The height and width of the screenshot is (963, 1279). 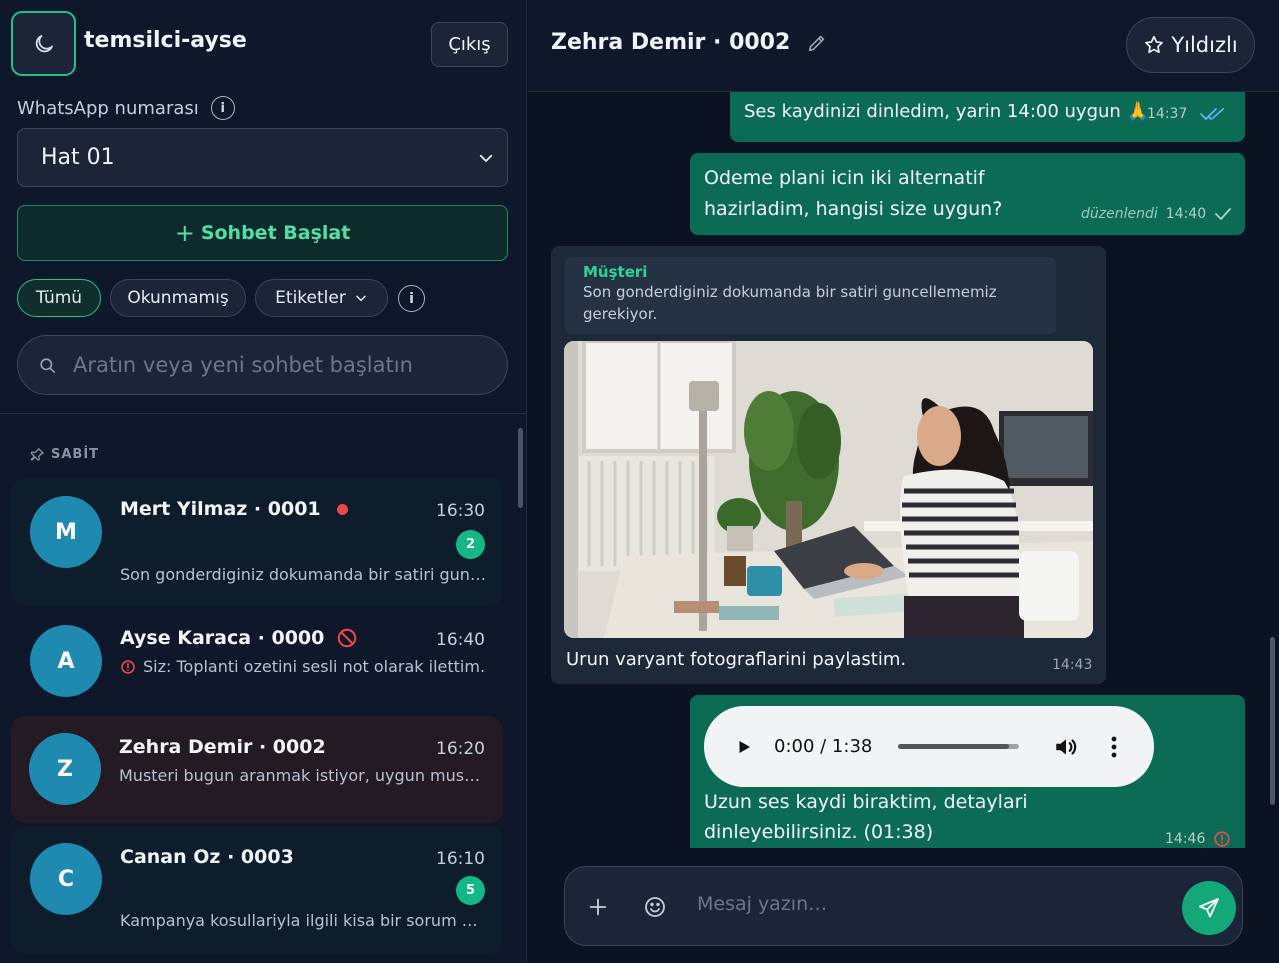 What do you see at coordinates (853, 209) in the screenshot?
I see `message-text-line: hazirladim, hangisi size uygun?` at bounding box center [853, 209].